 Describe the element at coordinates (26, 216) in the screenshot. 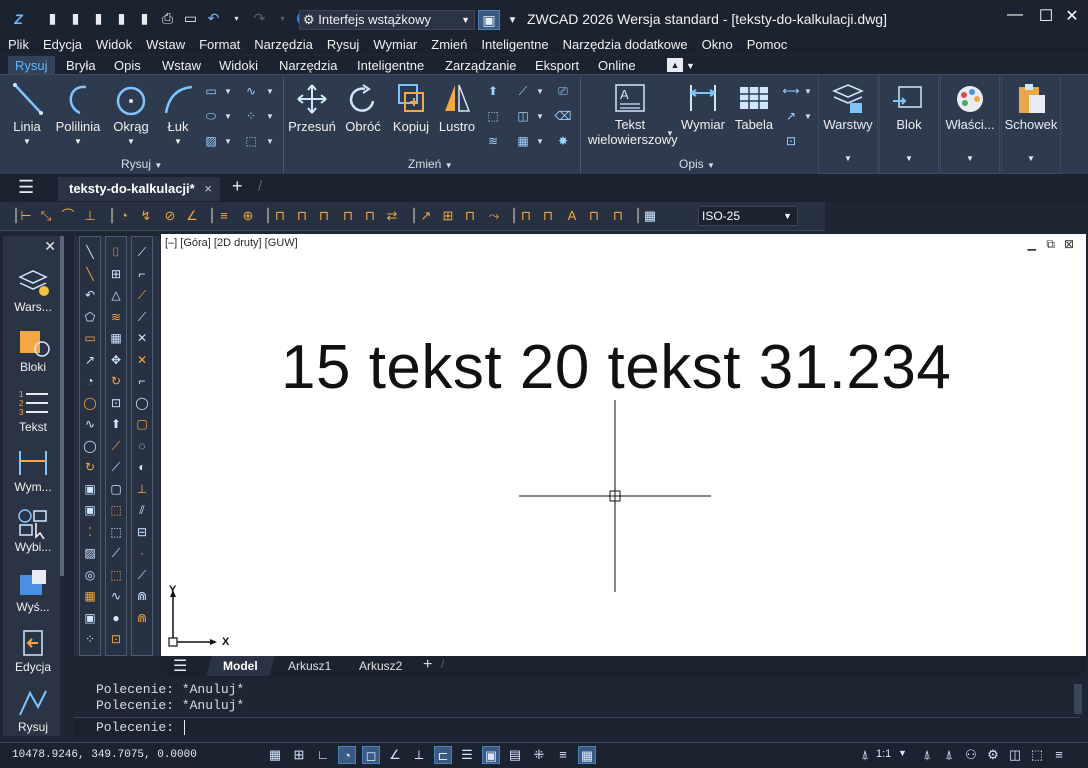

I see `dim-linear-icon: ⊢` at that location.